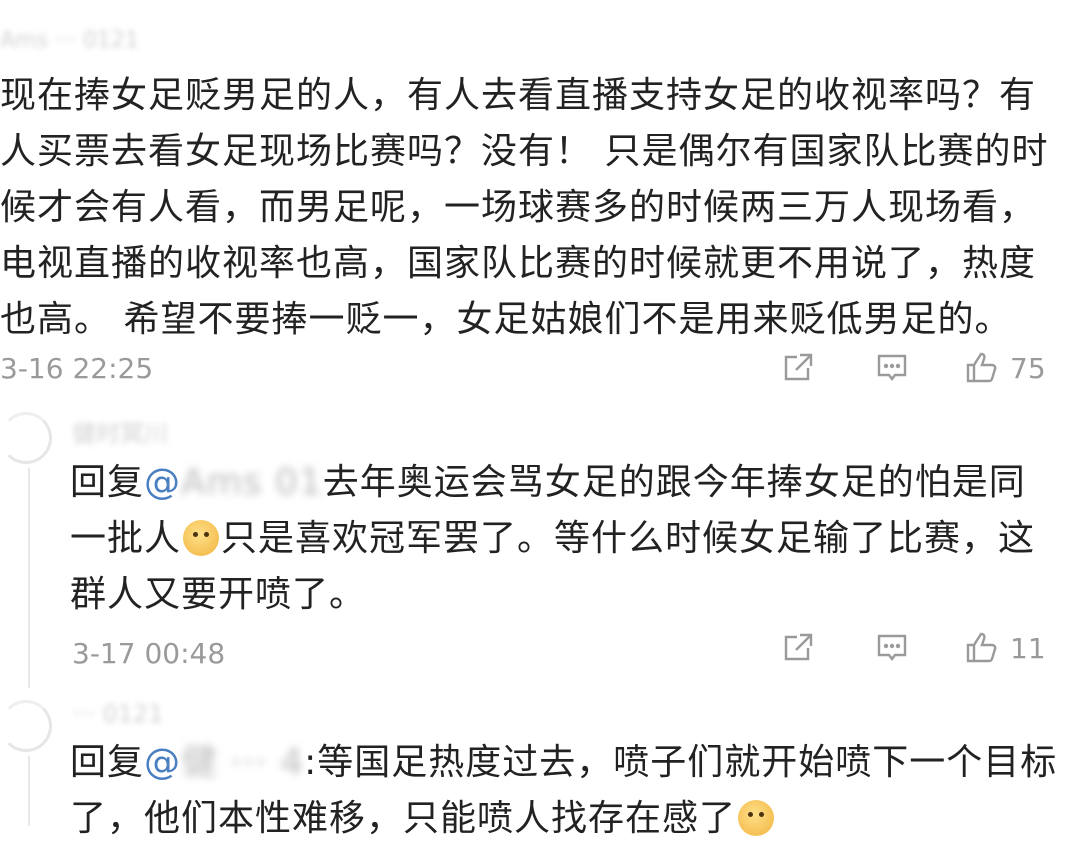 Image resolution: width=1080 pixels, height=847 pixels. What do you see at coordinates (925, 368) in the screenshot?
I see `main-actions: 75` at bounding box center [925, 368].